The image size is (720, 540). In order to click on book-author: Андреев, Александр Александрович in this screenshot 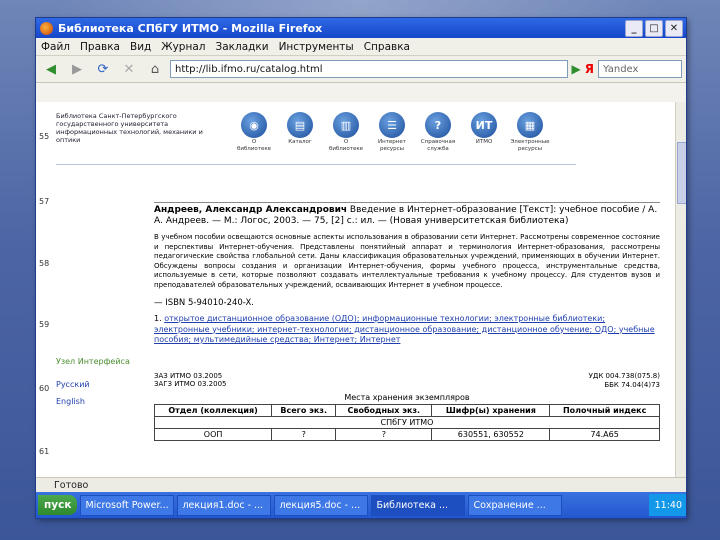, I will do `click(251, 210)`.